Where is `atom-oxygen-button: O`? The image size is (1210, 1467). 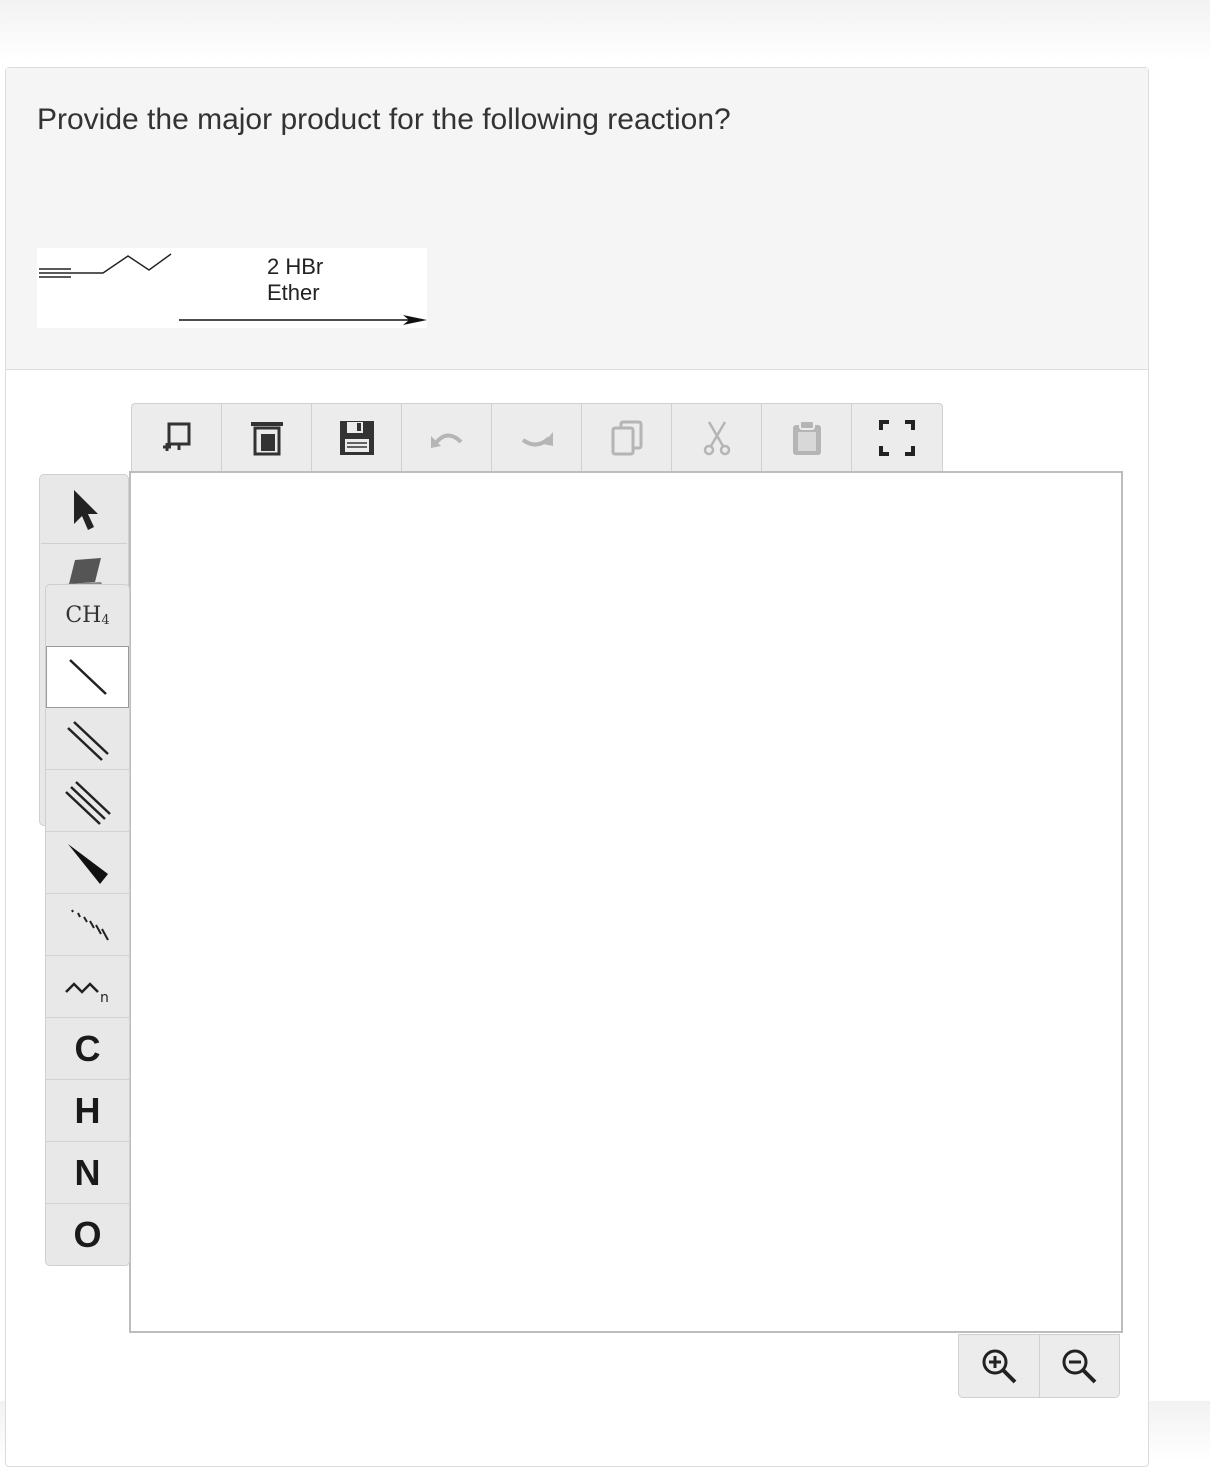
atom-oxygen-button: O is located at coordinates (87, 1234).